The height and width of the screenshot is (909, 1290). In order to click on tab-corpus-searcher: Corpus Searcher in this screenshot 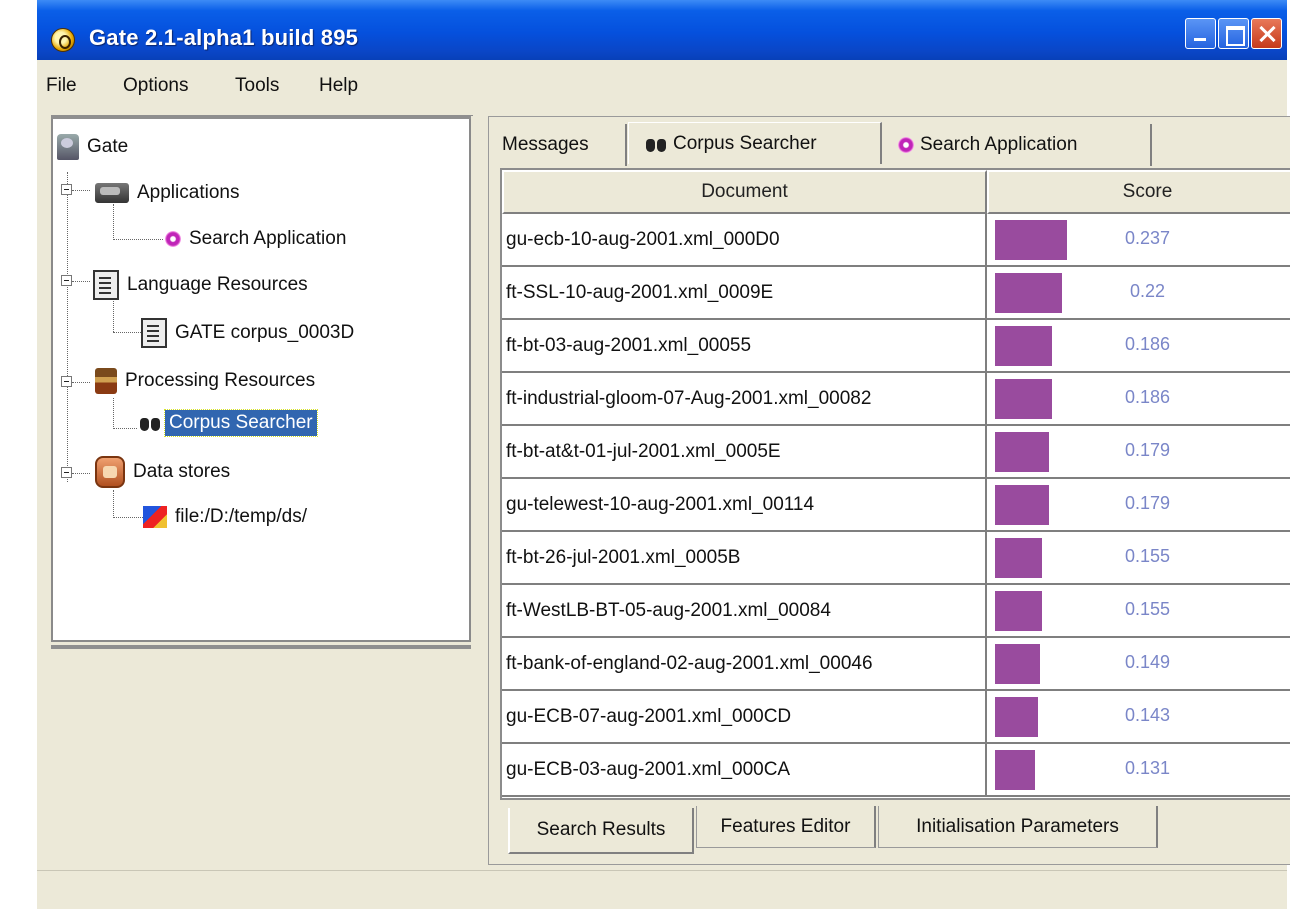, I will do `click(755, 143)`.